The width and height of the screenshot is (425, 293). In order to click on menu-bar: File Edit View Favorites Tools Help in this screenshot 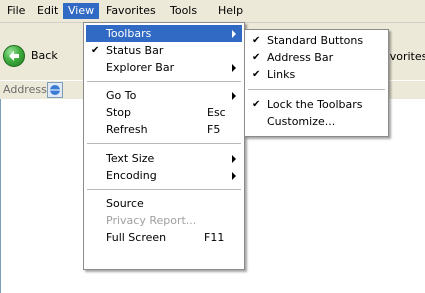, I will do `click(212, 11)`.